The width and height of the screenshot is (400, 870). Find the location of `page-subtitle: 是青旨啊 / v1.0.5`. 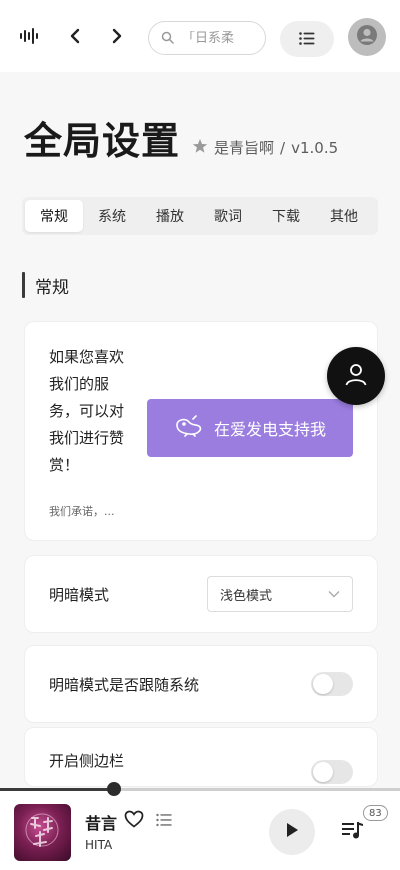

page-subtitle: 是青旨啊 / v1.0.5 is located at coordinates (265, 148).